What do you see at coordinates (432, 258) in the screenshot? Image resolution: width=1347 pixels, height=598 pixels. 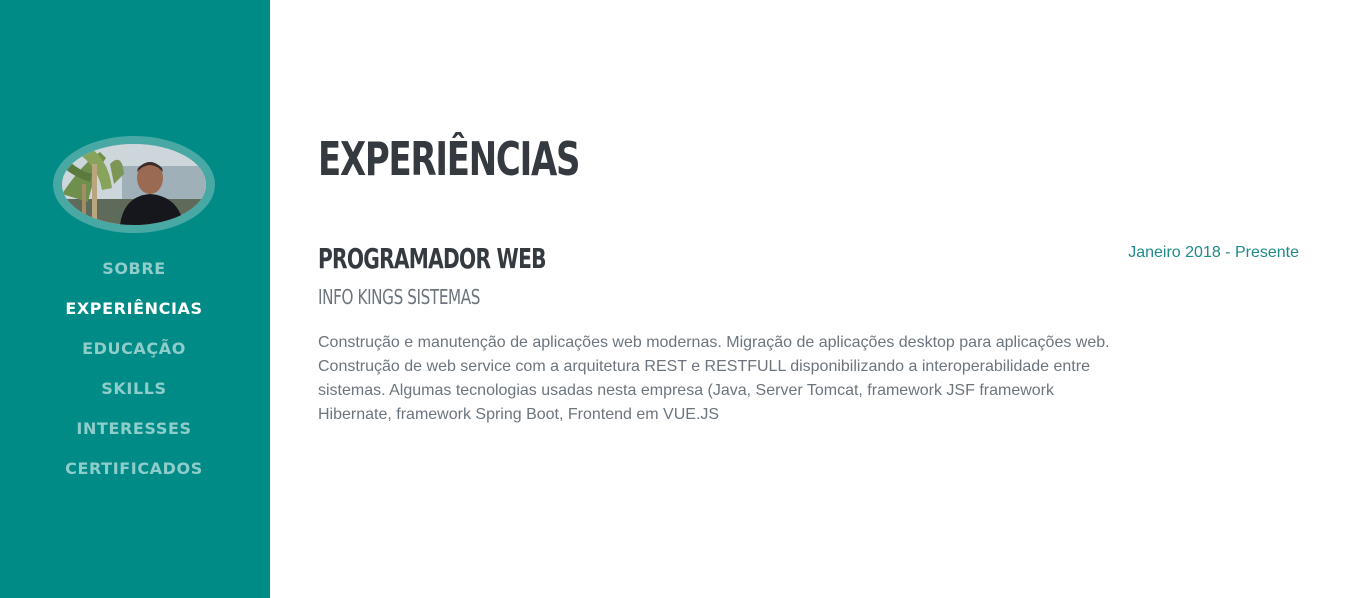 I see `job-title: PROGRAMADOR WEB` at bounding box center [432, 258].